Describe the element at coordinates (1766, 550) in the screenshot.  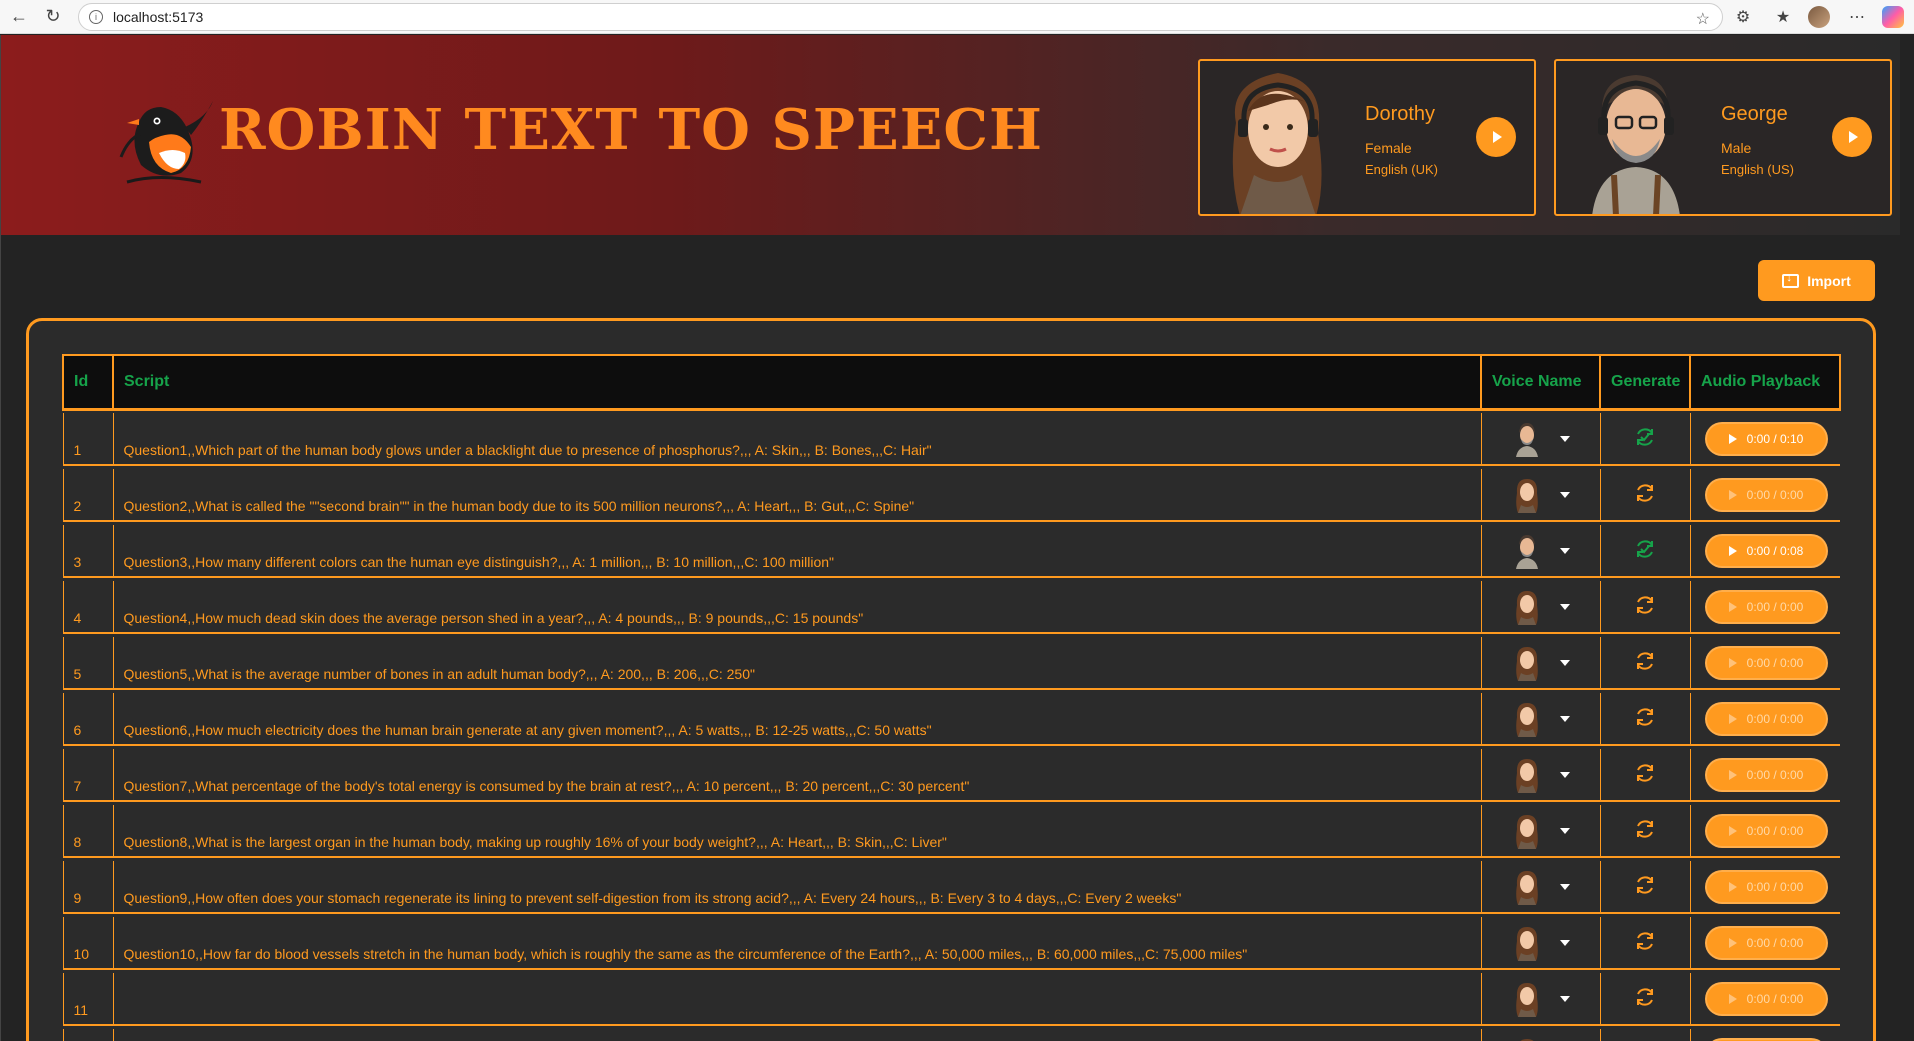
I see `audio-play-button: 0:00 / 0:08` at that location.